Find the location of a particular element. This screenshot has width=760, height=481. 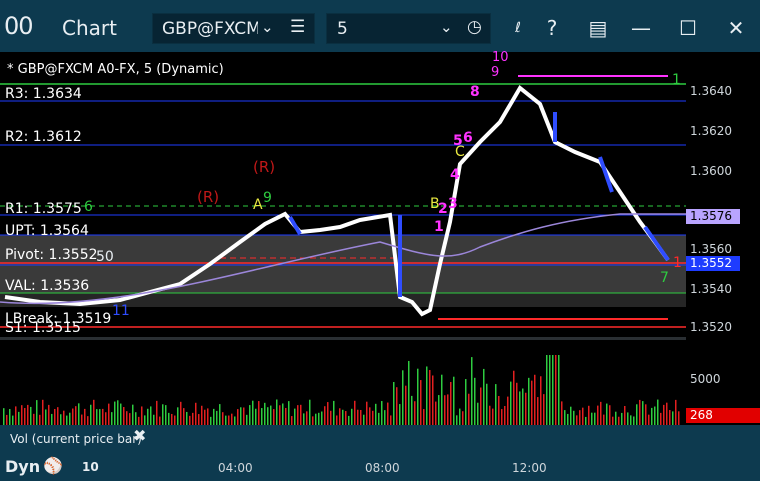

pivot-label: Pivot: 1.3552 is located at coordinates (51, 255).